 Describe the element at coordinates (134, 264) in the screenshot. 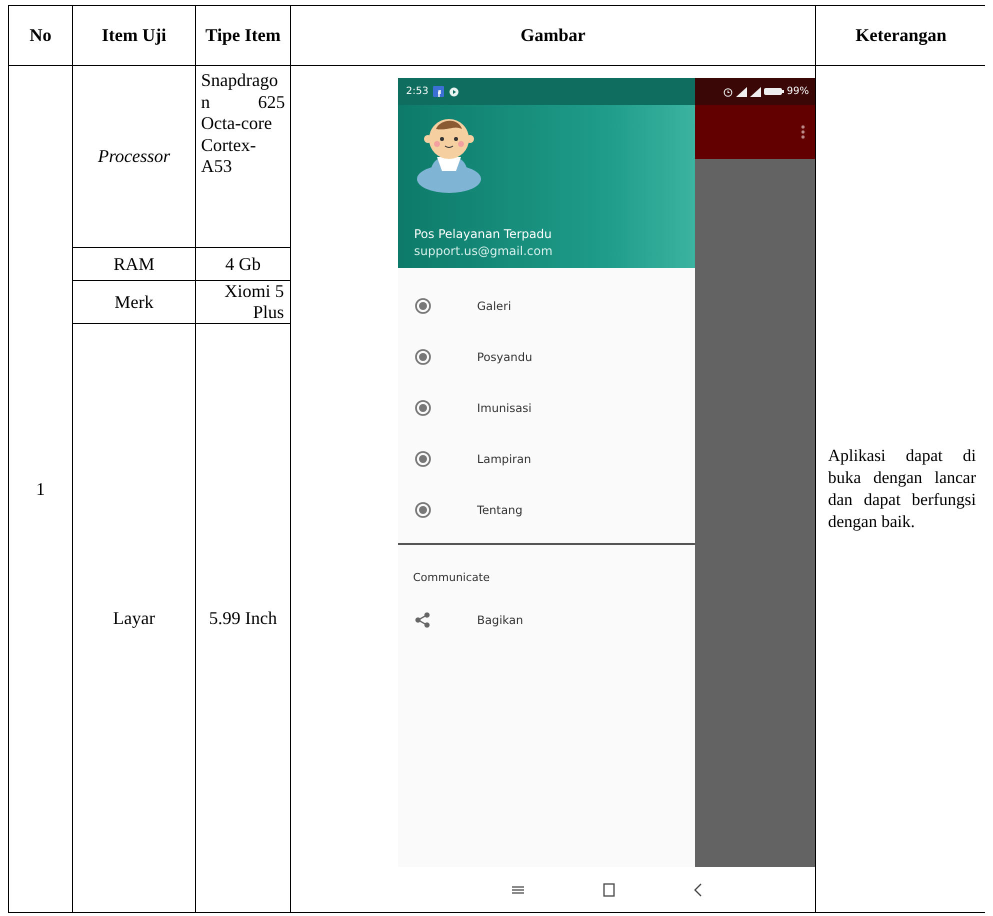

I see `table-cell: RAM` at that location.